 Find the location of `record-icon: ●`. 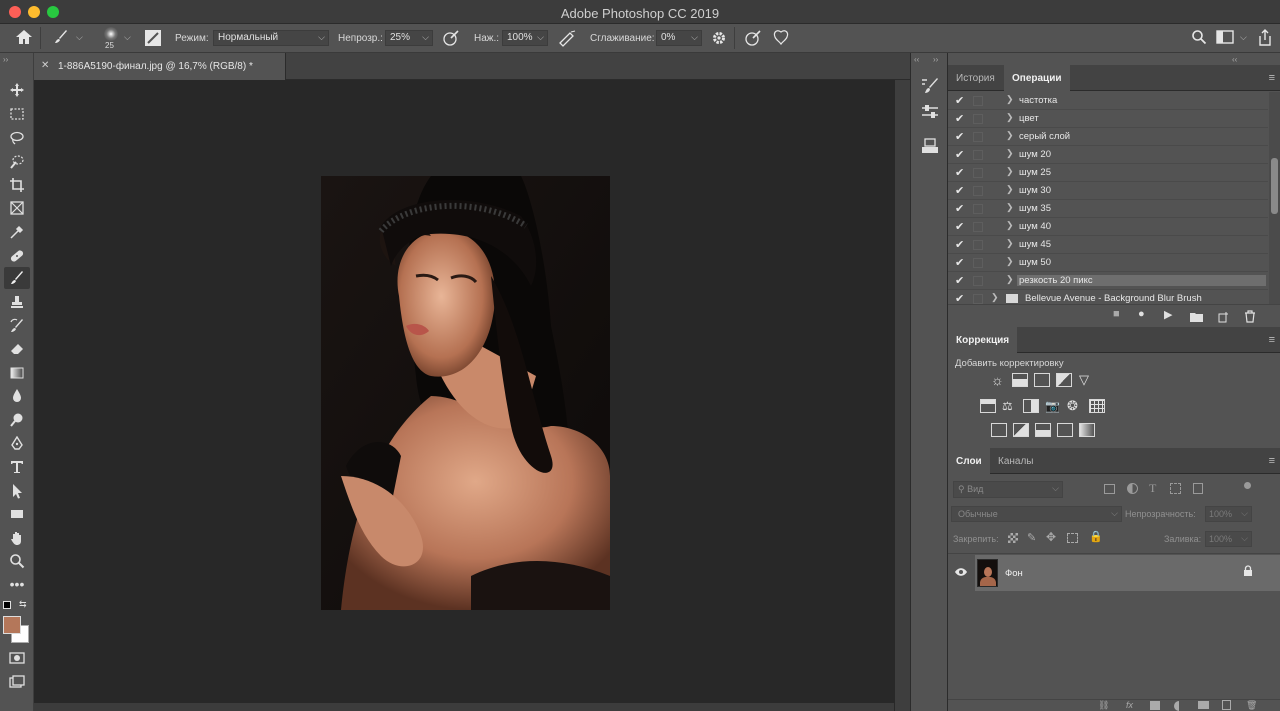

record-icon: ● is located at coordinates (1141, 314).